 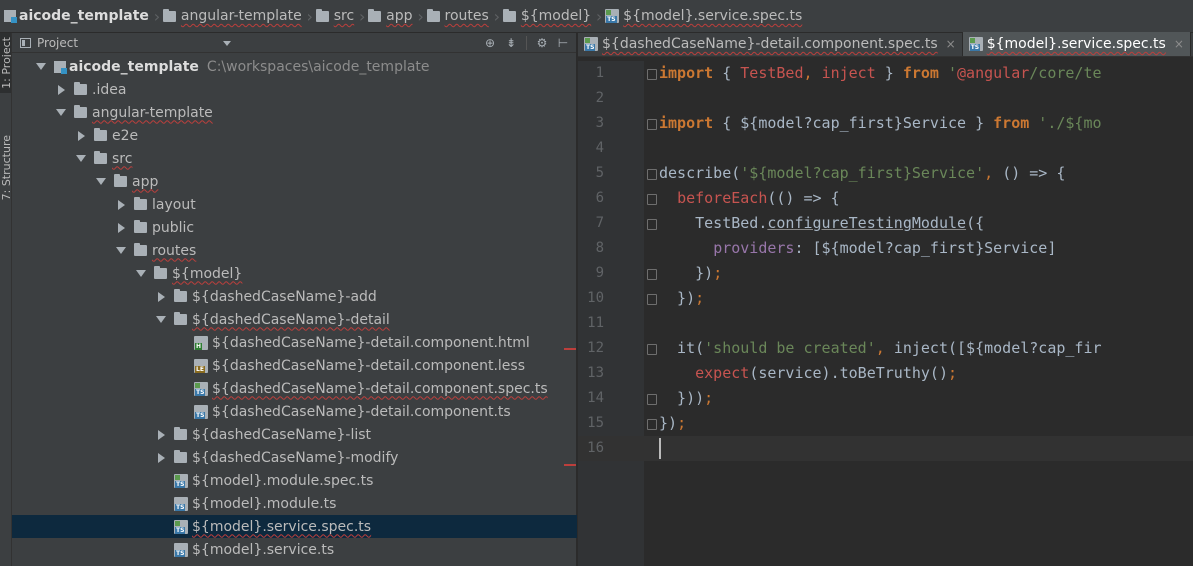 I want to click on tree-item: e2e, so click(x=294, y=135).